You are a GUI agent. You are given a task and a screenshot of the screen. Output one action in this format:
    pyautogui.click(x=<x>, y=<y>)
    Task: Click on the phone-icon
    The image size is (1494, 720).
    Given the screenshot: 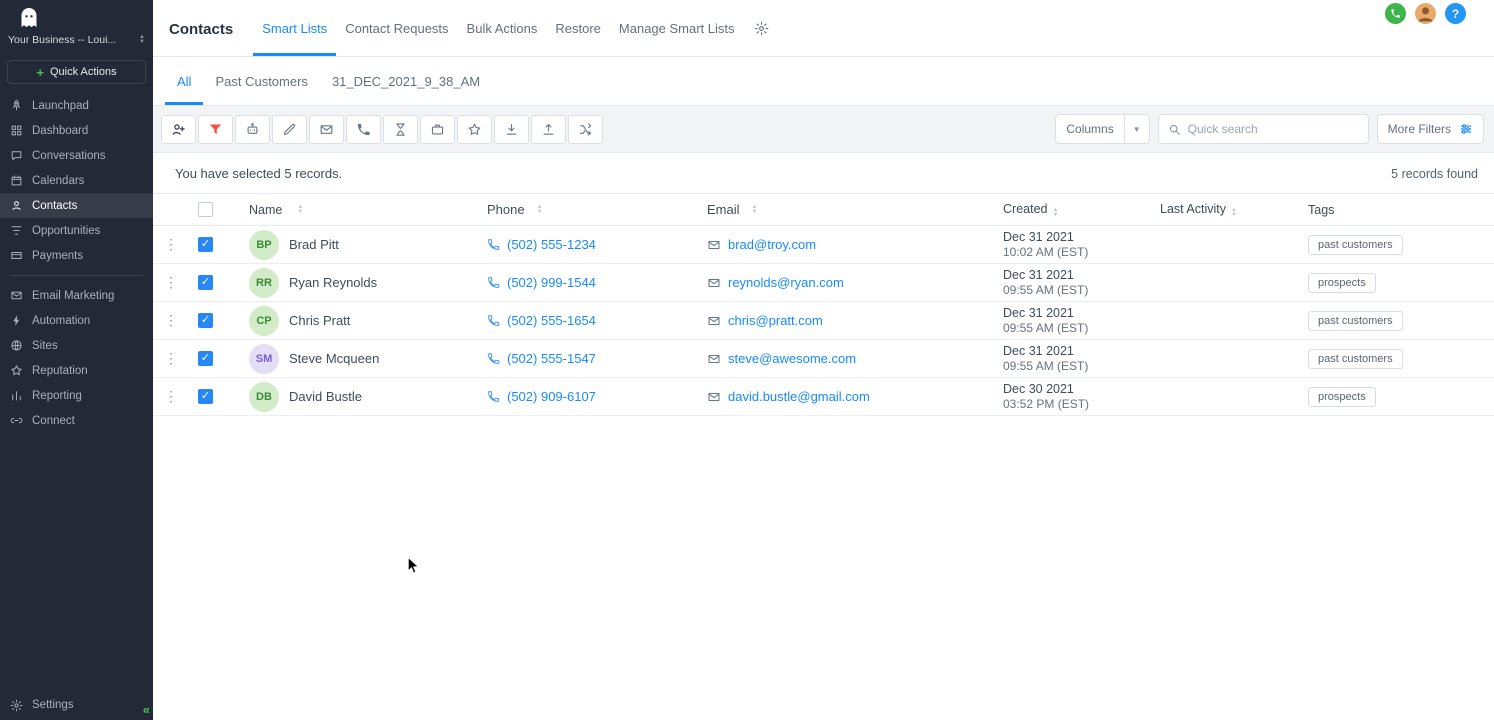 What is the action you would take?
    pyautogui.click(x=1395, y=13)
    